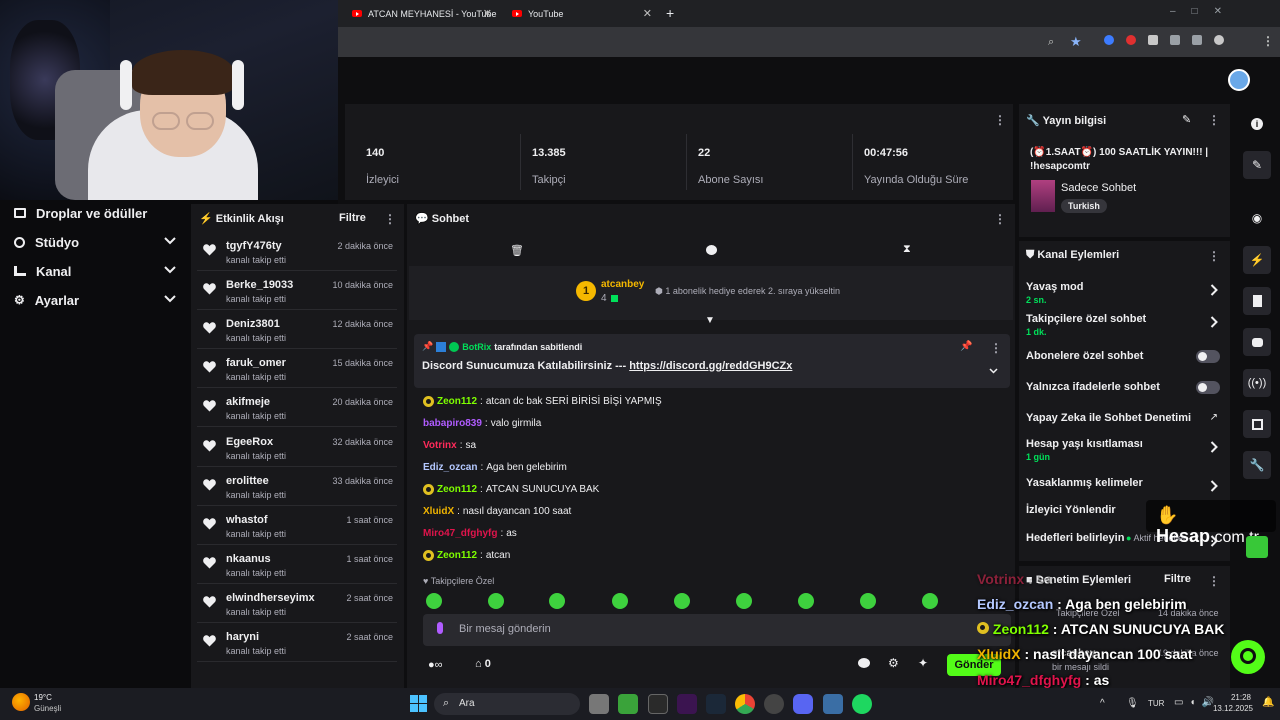  What do you see at coordinates (43, 697) in the screenshot?
I see `weather-temp: 19°C` at bounding box center [43, 697].